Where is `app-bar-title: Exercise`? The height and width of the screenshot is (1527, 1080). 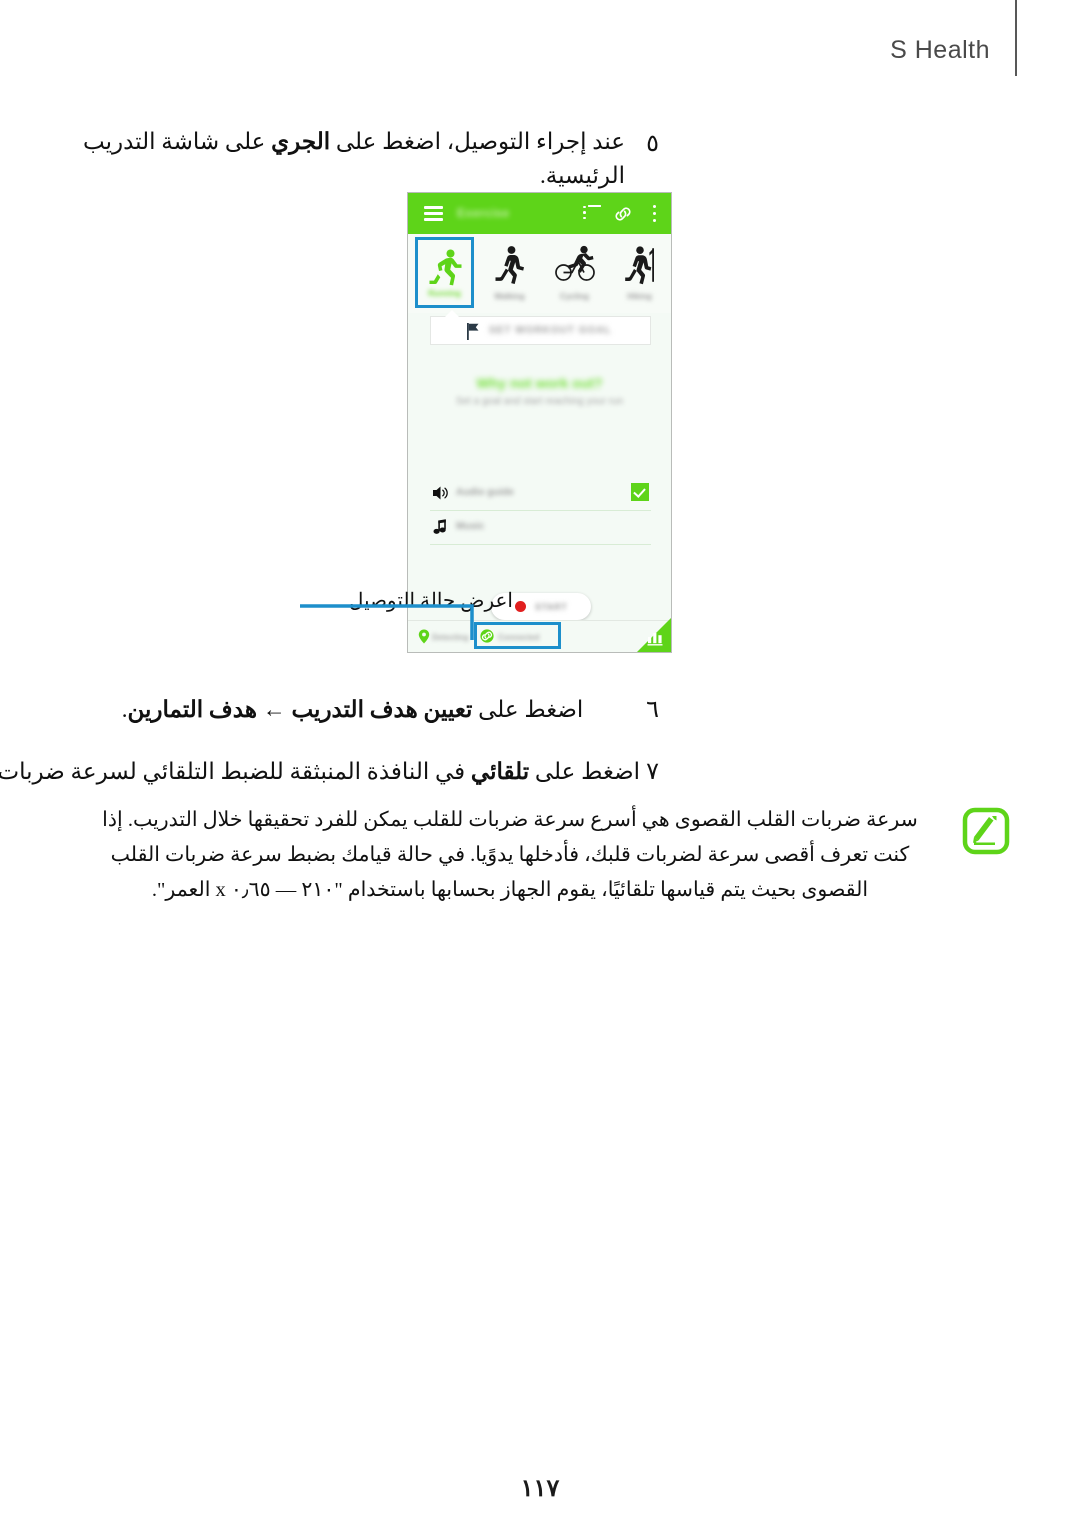 app-bar-title: Exercise is located at coordinates (483, 213).